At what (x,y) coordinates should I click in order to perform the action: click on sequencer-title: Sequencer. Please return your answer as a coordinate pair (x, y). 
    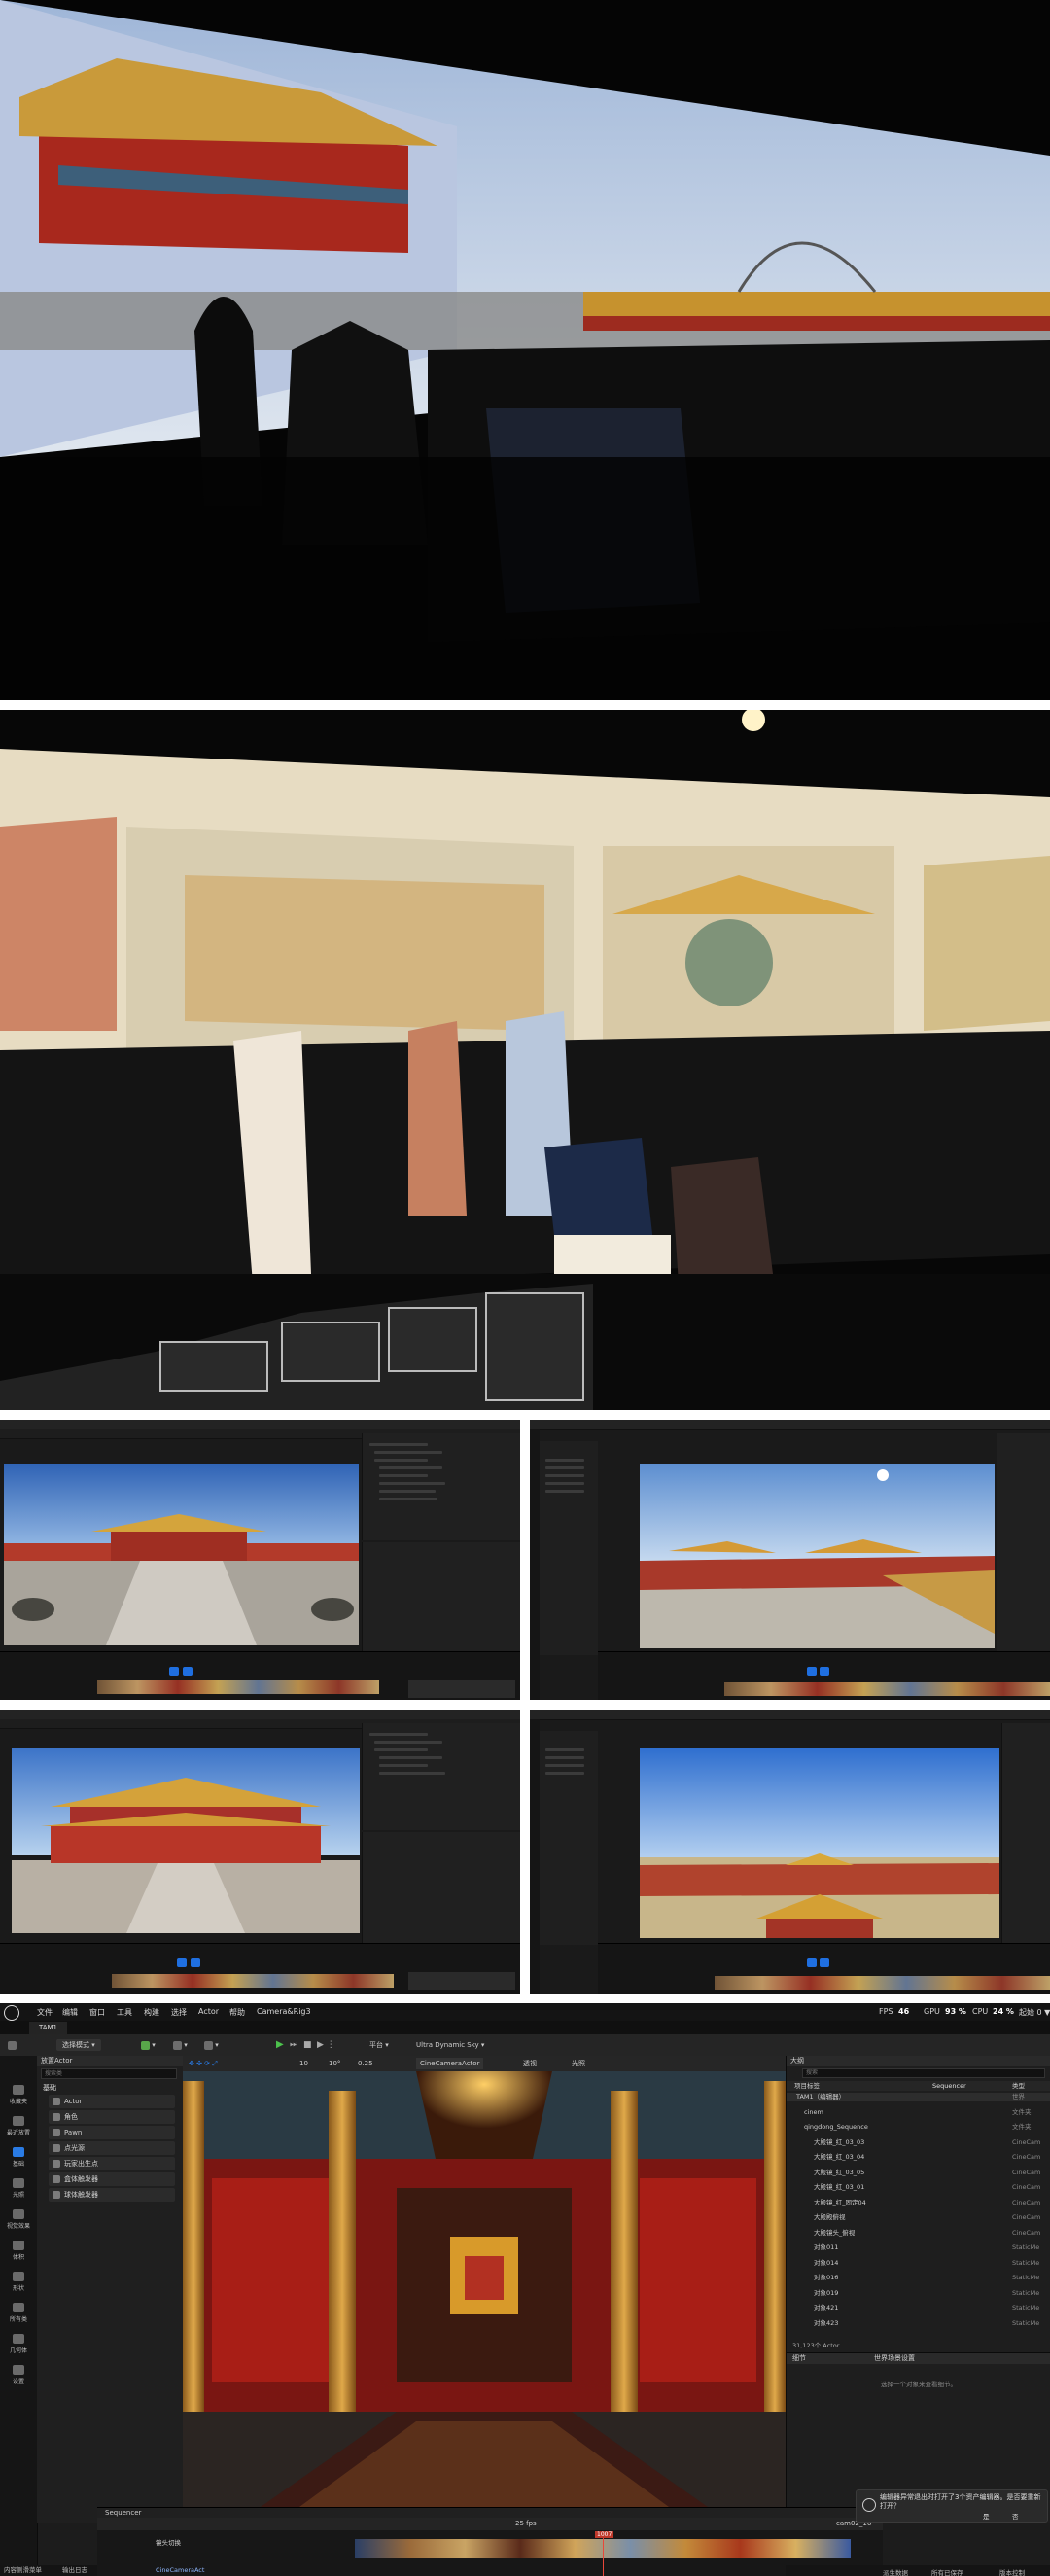
    Looking at the image, I should click on (123, 2513).